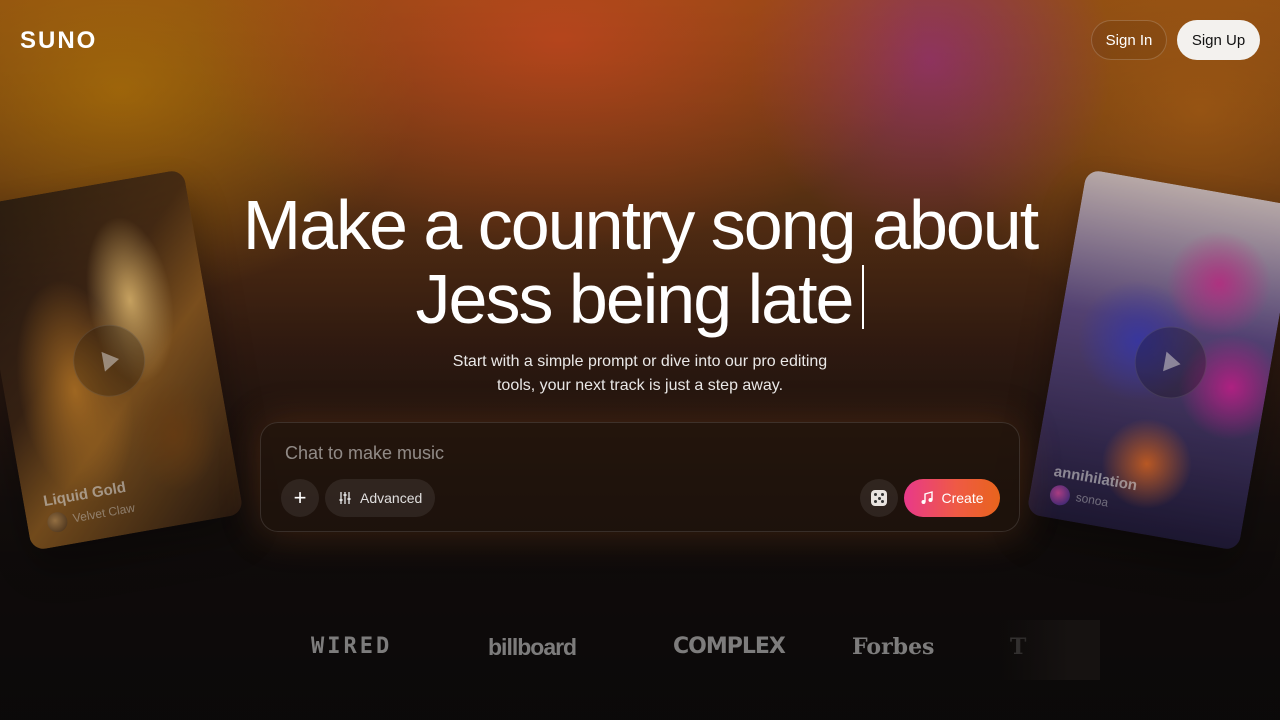 The height and width of the screenshot is (720, 1280). I want to click on sign-in-button: Sign In, so click(1129, 40).